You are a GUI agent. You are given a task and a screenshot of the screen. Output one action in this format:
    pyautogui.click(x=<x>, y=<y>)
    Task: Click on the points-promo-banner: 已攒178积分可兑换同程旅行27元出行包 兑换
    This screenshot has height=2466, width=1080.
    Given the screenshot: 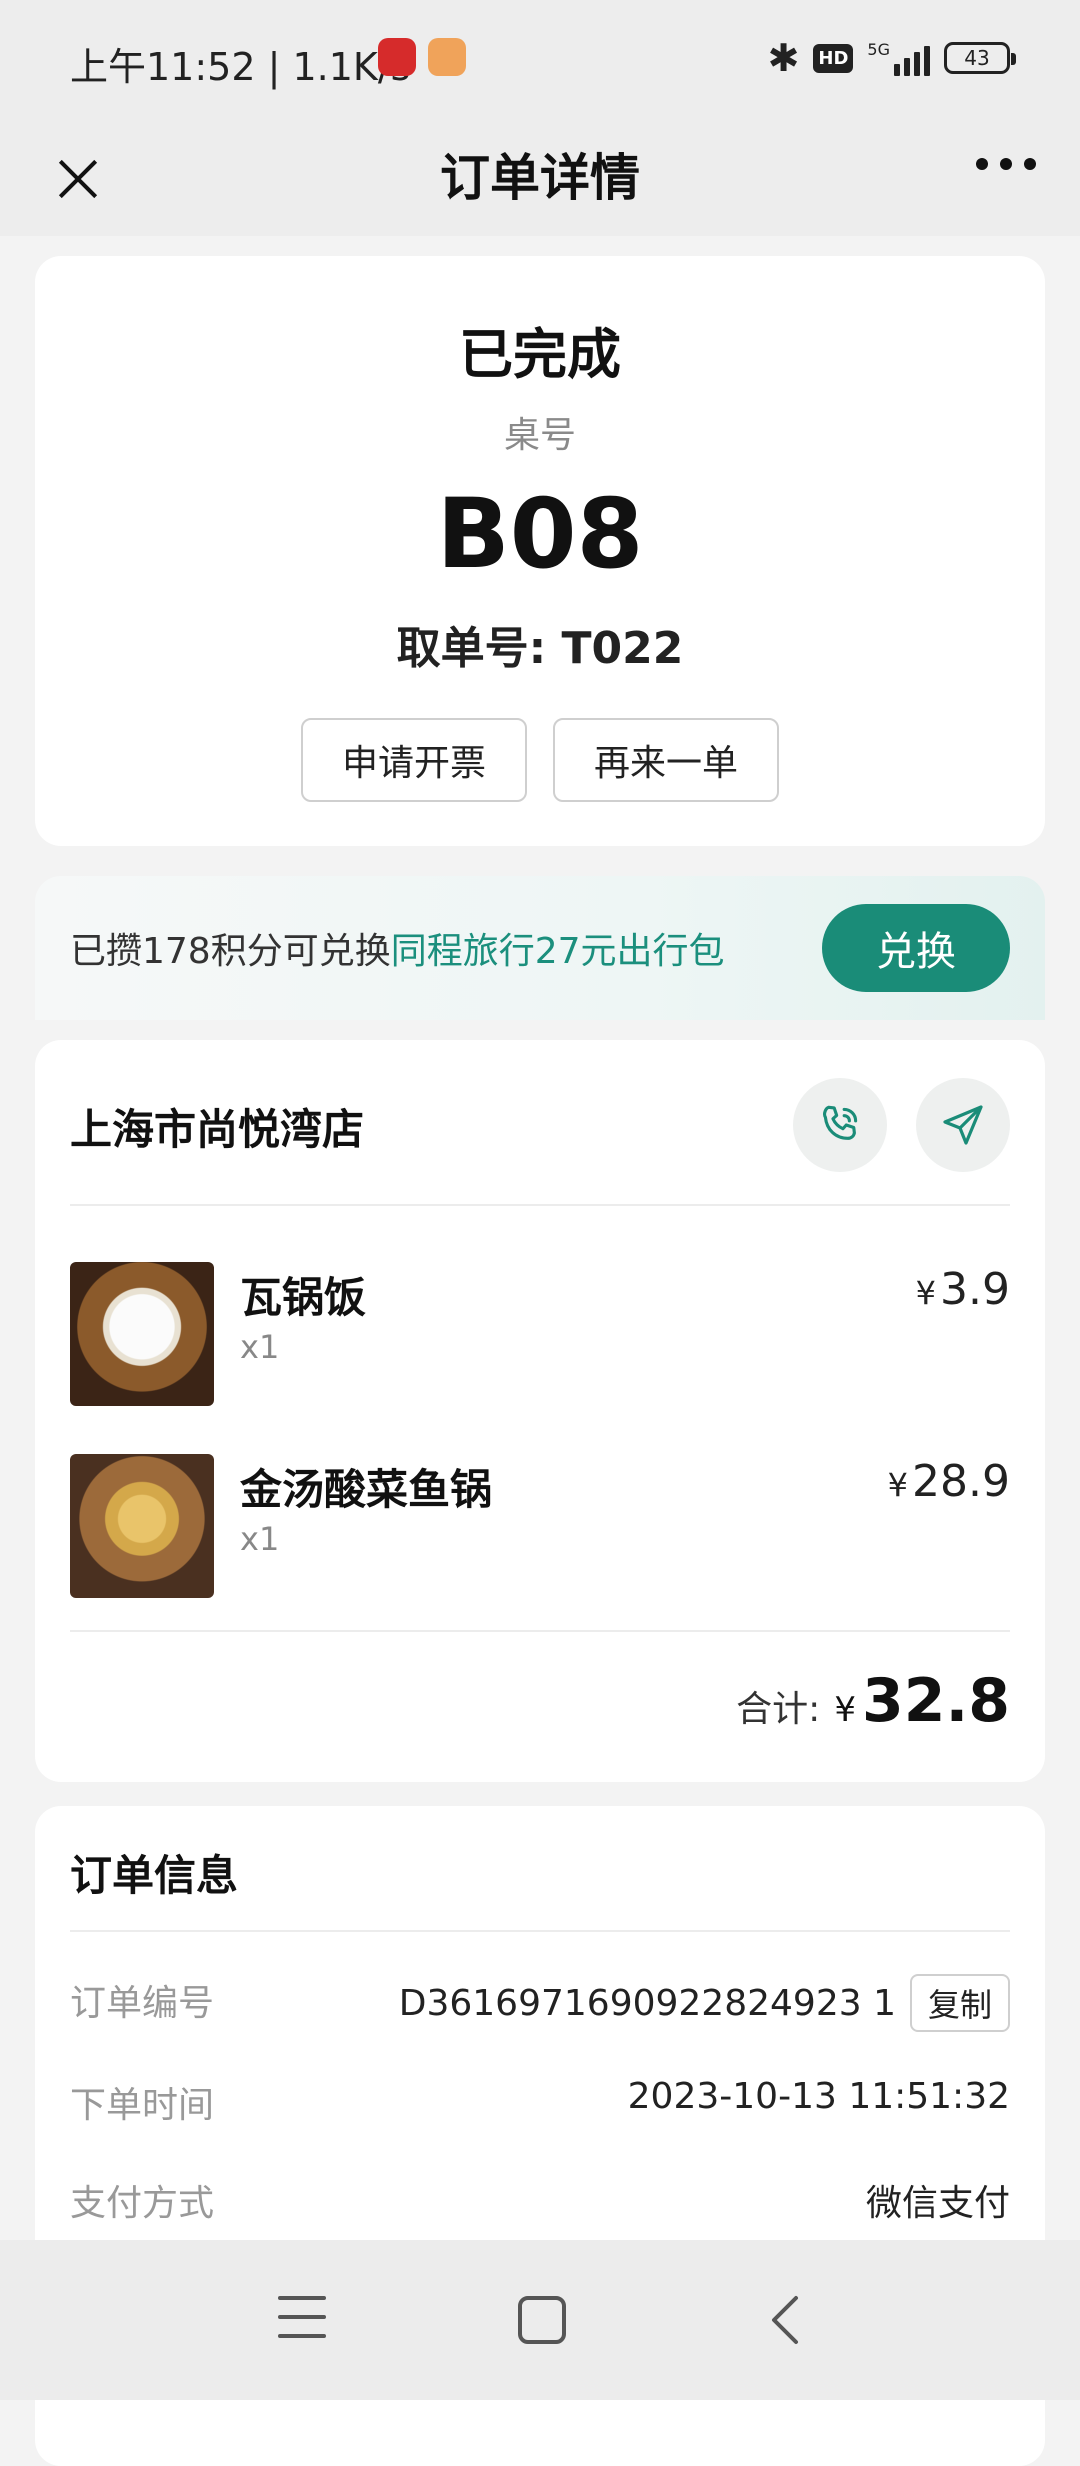 What is the action you would take?
    pyautogui.click(x=540, y=948)
    